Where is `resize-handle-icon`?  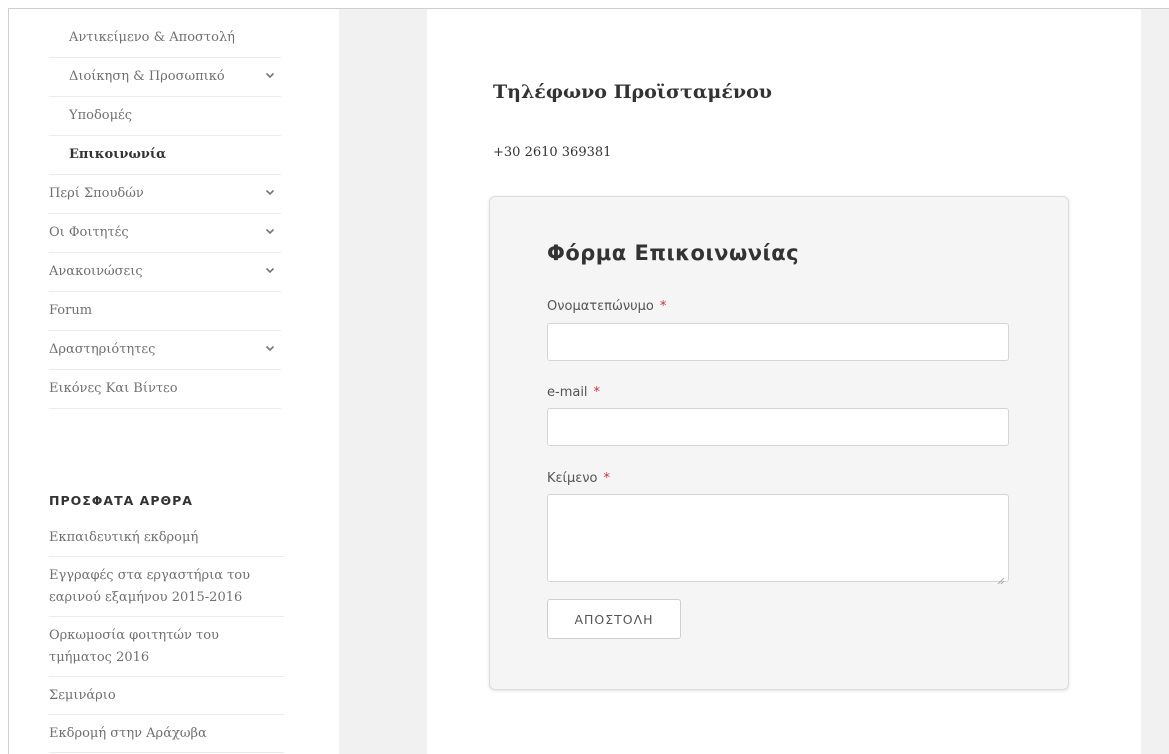 resize-handle-icon is located at coordinates (1001, 577).